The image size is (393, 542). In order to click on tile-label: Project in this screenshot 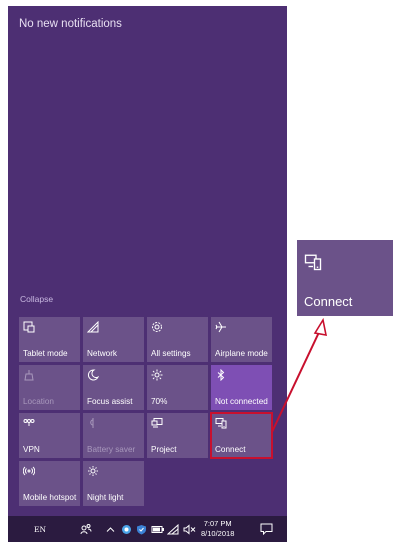, I will do `click(164, 449)`.